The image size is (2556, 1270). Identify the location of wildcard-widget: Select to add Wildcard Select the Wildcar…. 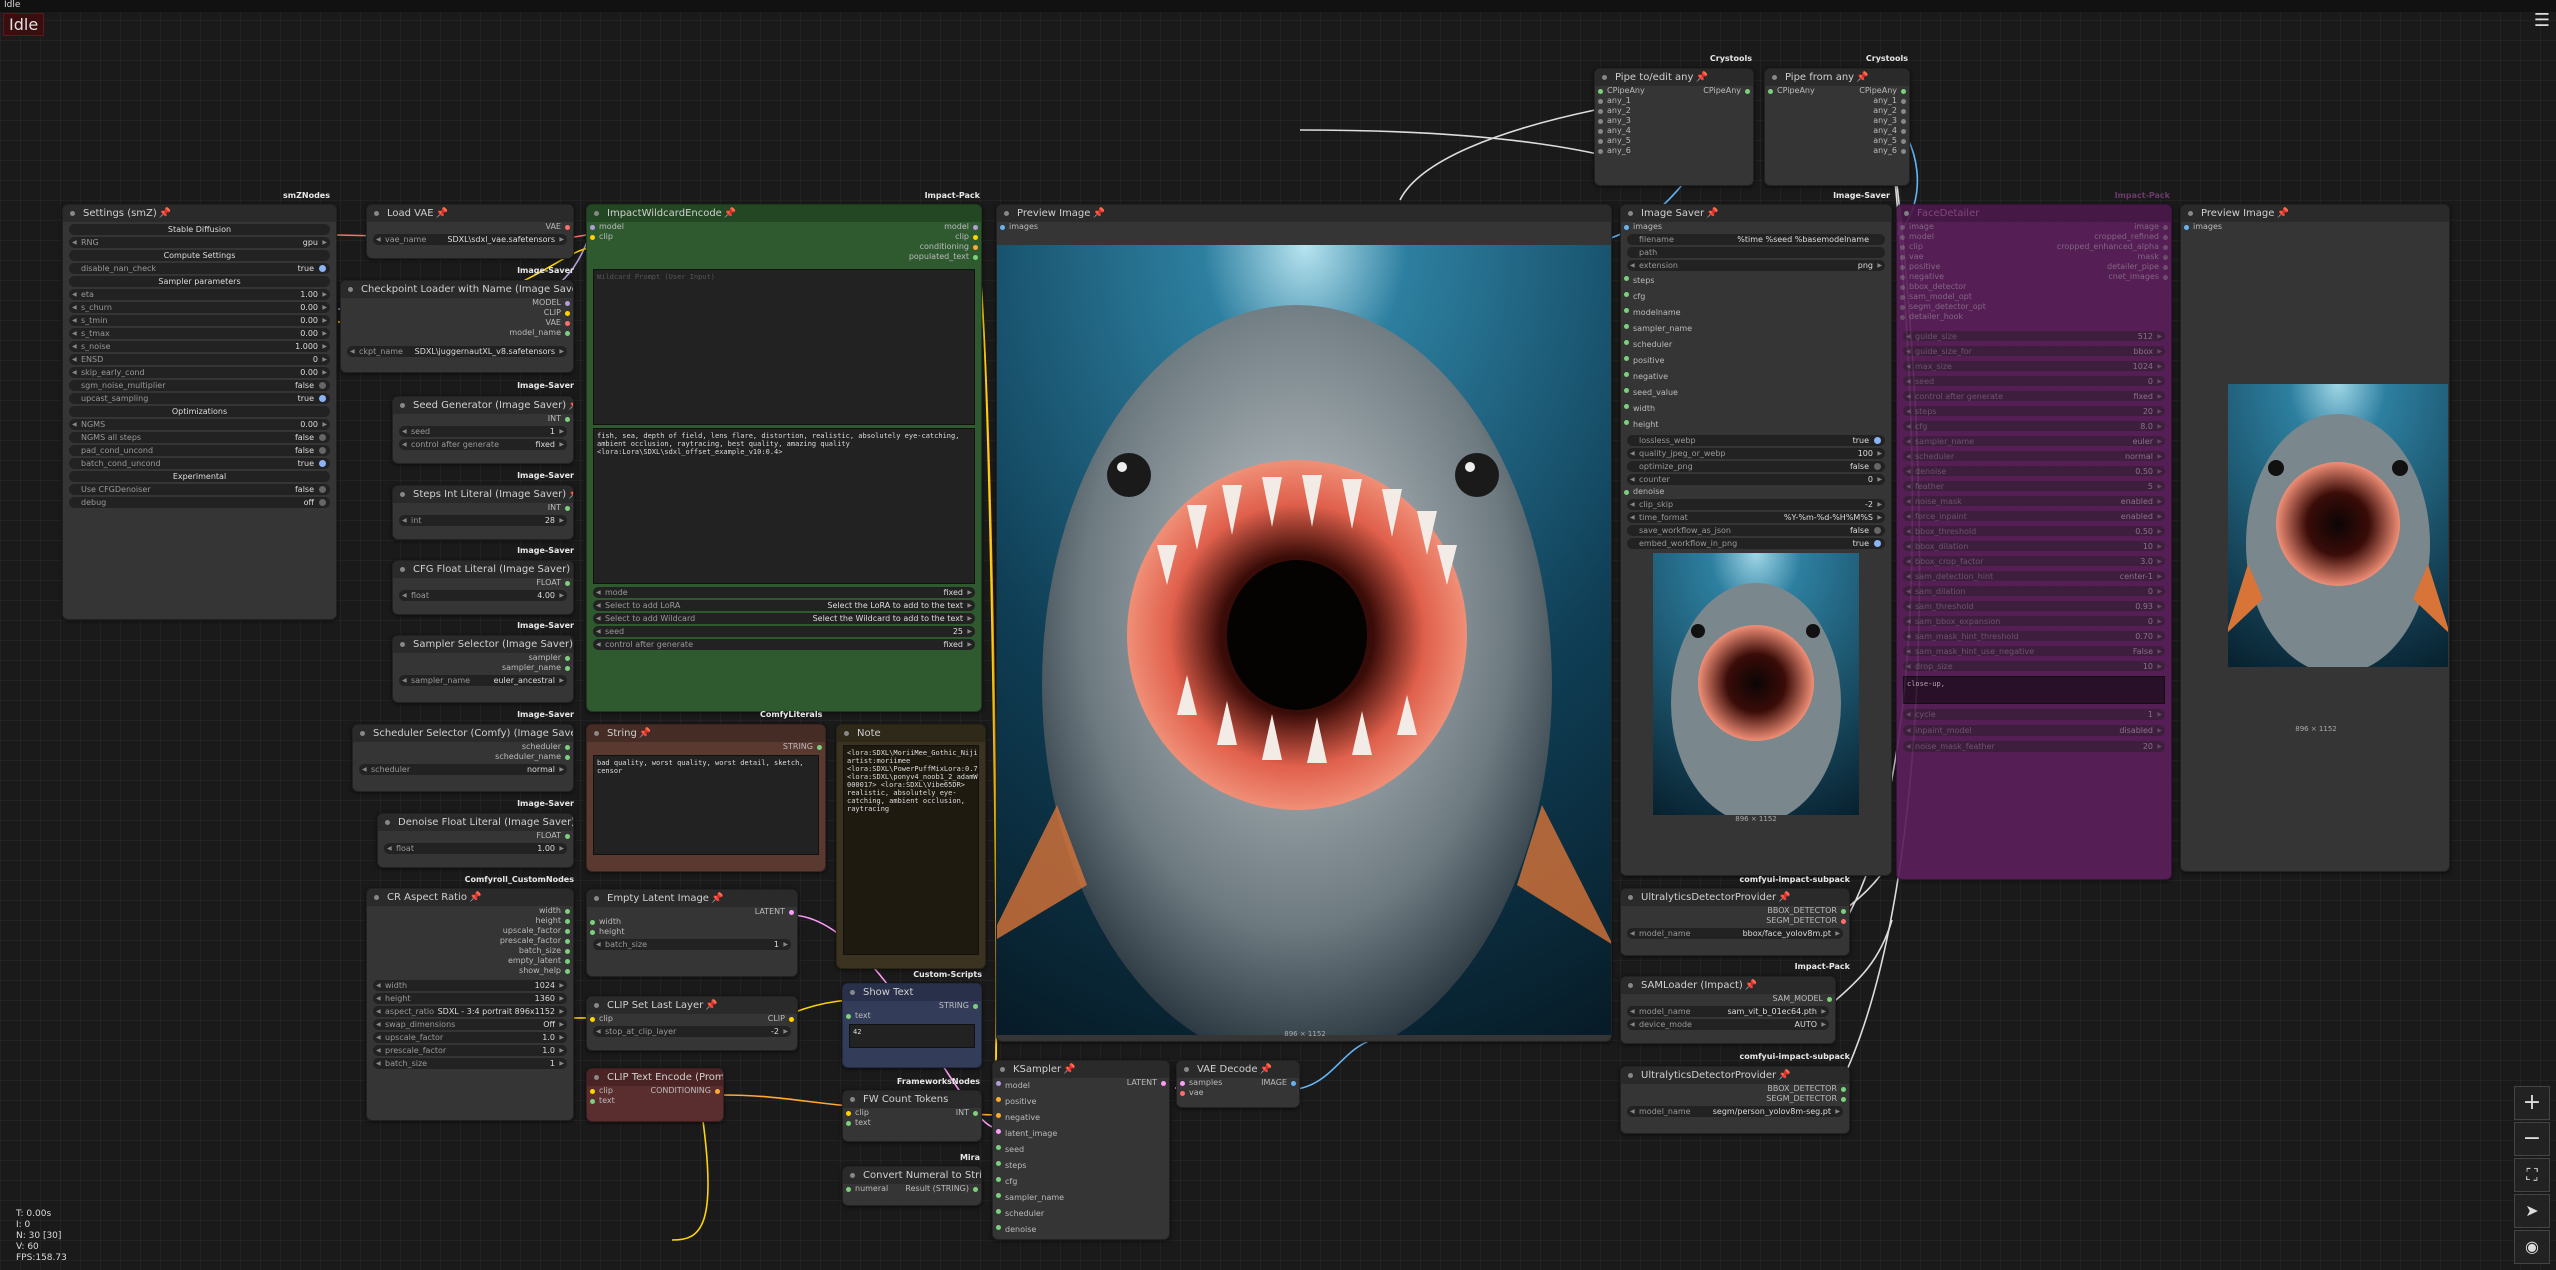
(784, 618).